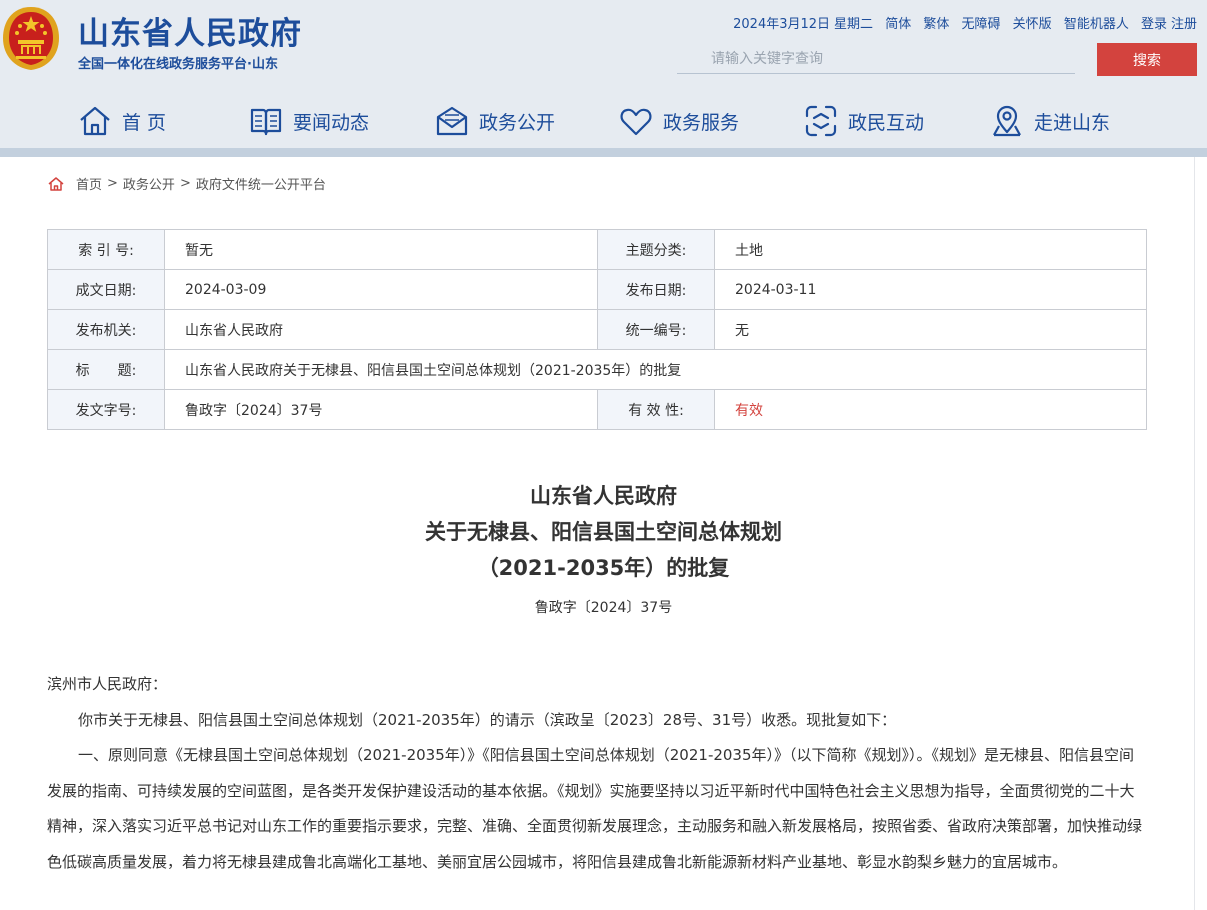  Describe the element at coordinates (656, 329) in the screenshot. I see `unified-code-label: 统一编号:` at that location.